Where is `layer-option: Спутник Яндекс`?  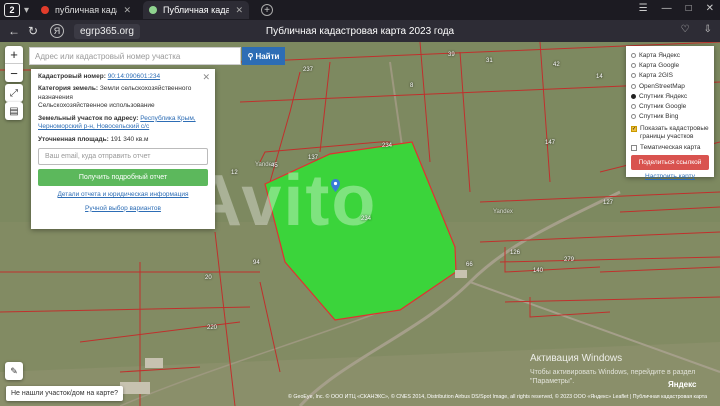
layer-option: Спутник Яндекс is located at coordinates (670, 96).